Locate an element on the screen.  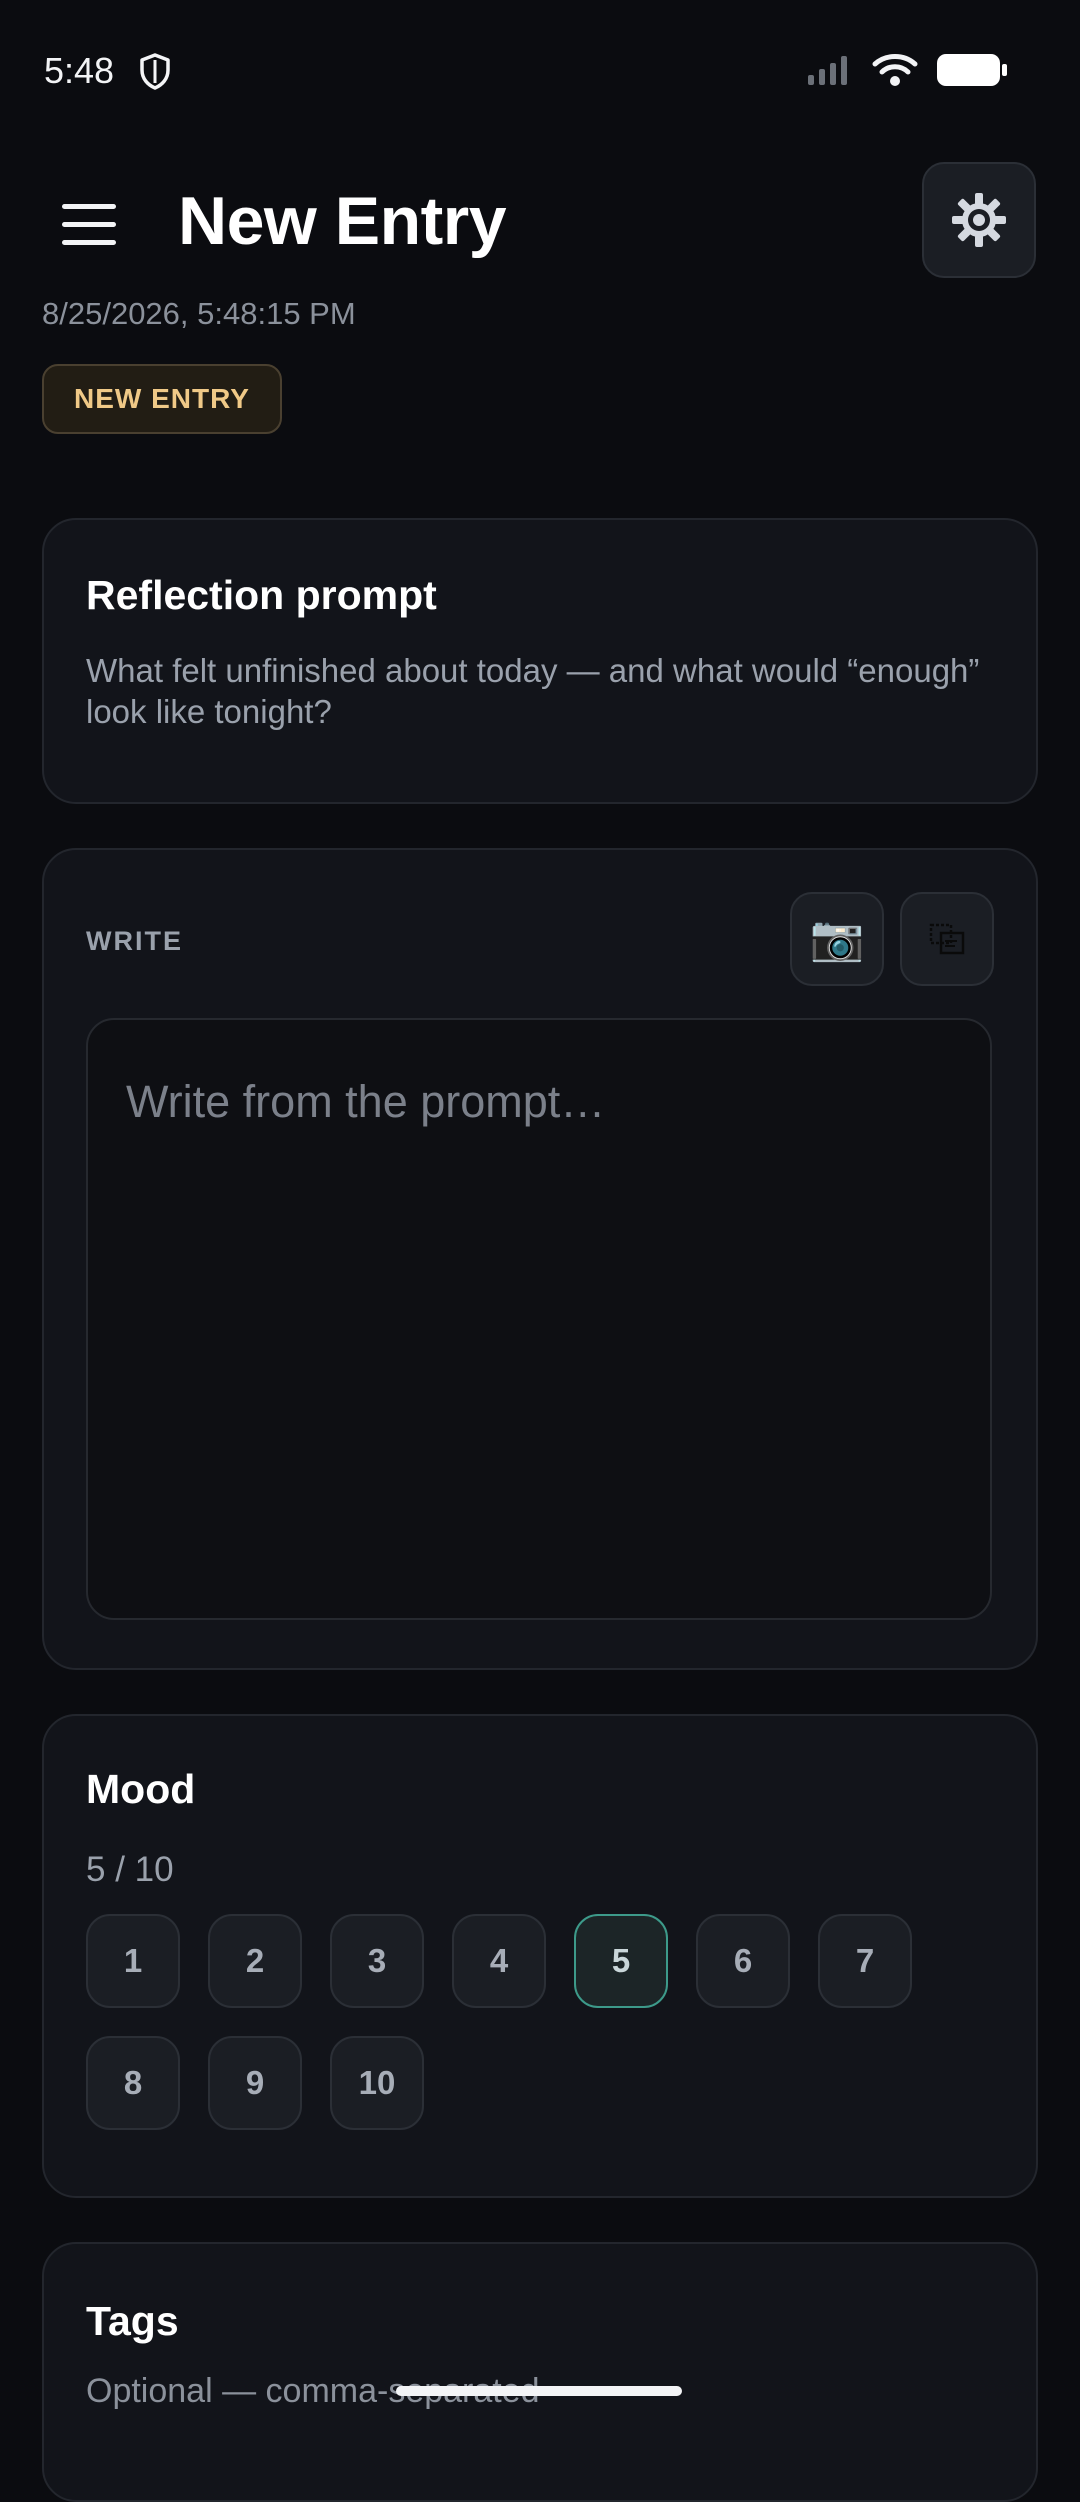
mood-selector: 1 2 3 4 5 6 7 8 9 10 is located at coordinates (506, 2022).